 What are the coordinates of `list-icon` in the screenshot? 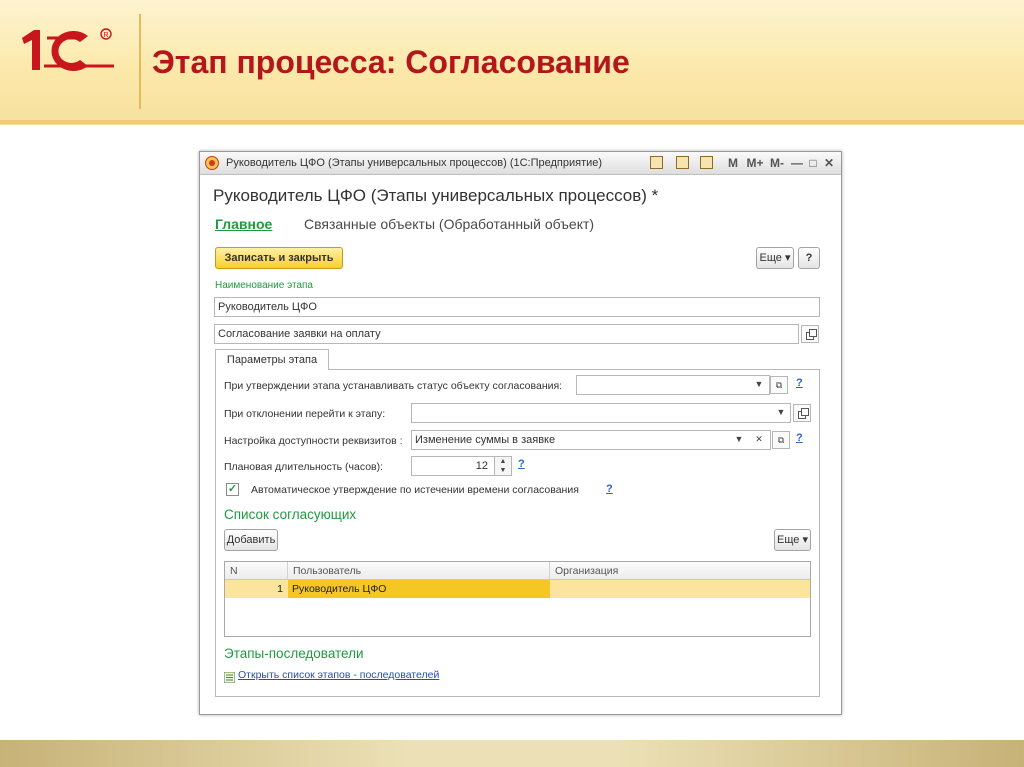 It's located at (229, 677).